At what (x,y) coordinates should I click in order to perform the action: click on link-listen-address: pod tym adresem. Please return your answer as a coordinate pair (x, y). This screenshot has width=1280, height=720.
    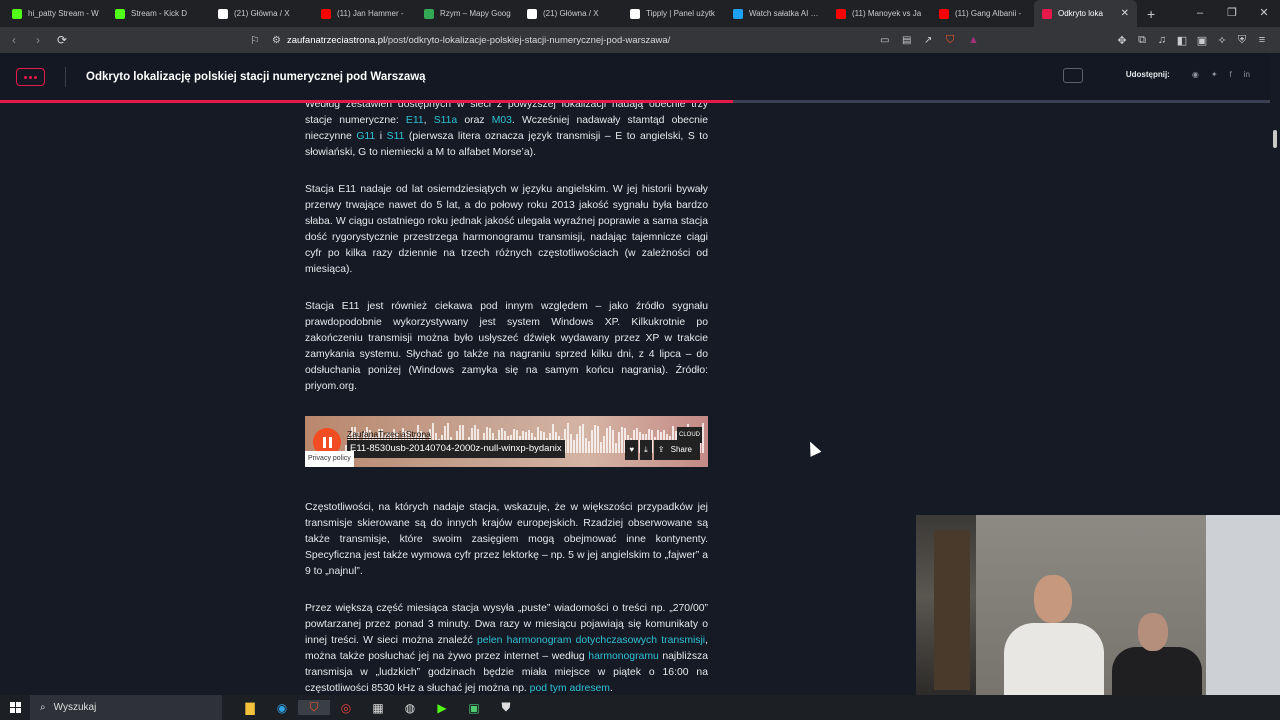
    Looking at the image, I should click on (570, 688).